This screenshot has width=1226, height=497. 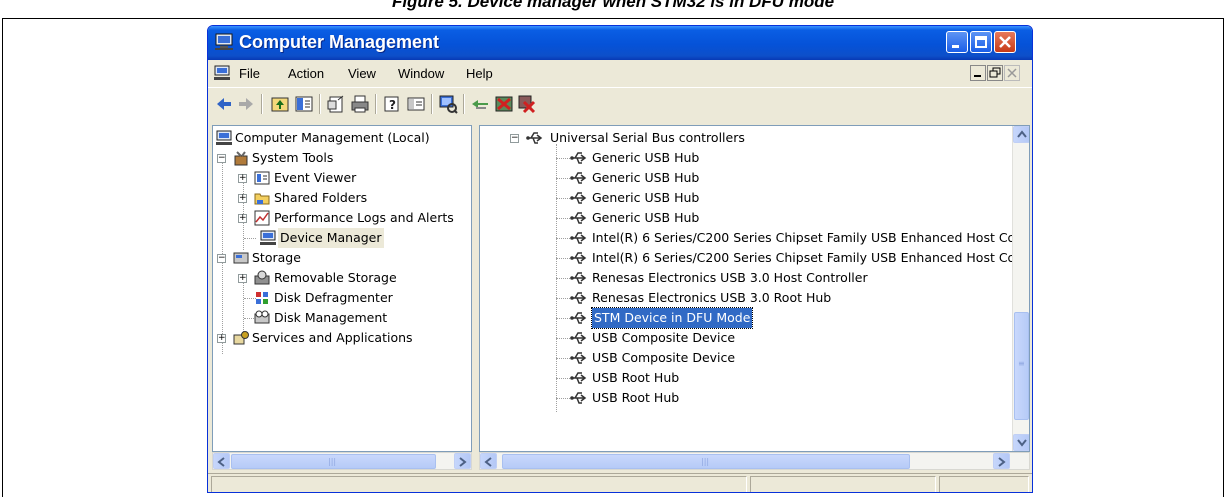 What do you see at coordinates (280, 104) in the screenshot?
I see `up-folder-icon` at bounding box center [280, 104].